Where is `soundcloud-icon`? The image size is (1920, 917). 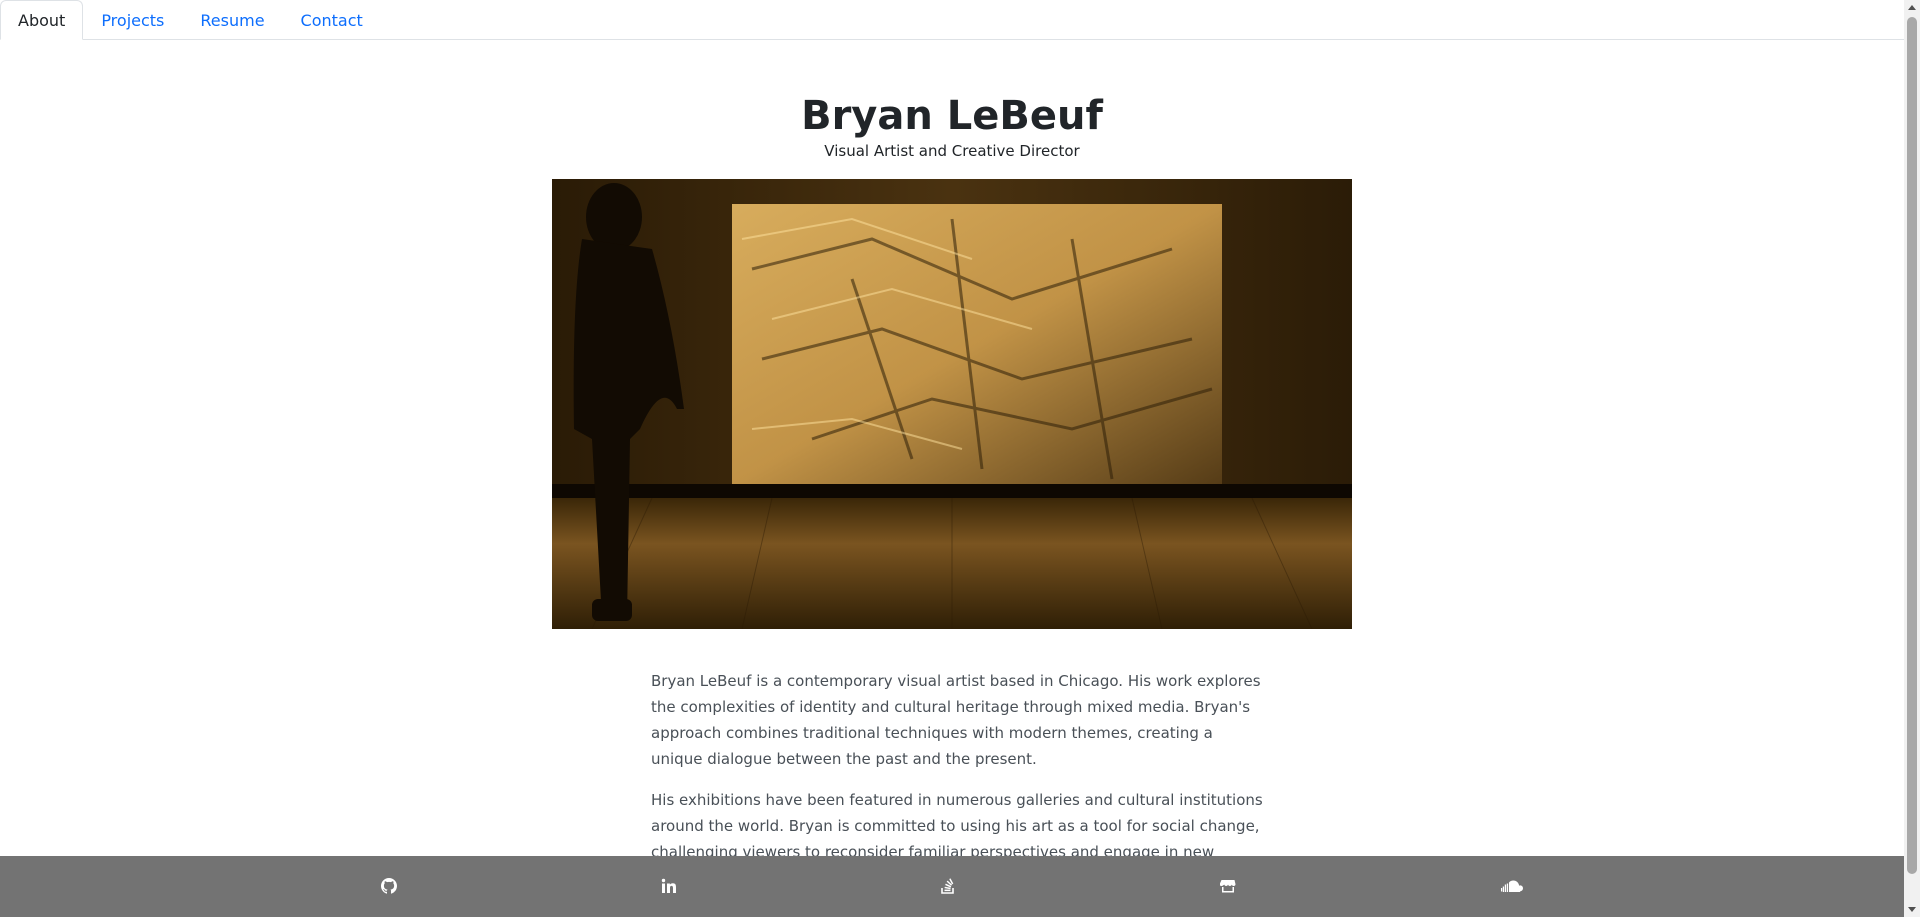
soundcloud-icon is located at coordinates (1512, 886).